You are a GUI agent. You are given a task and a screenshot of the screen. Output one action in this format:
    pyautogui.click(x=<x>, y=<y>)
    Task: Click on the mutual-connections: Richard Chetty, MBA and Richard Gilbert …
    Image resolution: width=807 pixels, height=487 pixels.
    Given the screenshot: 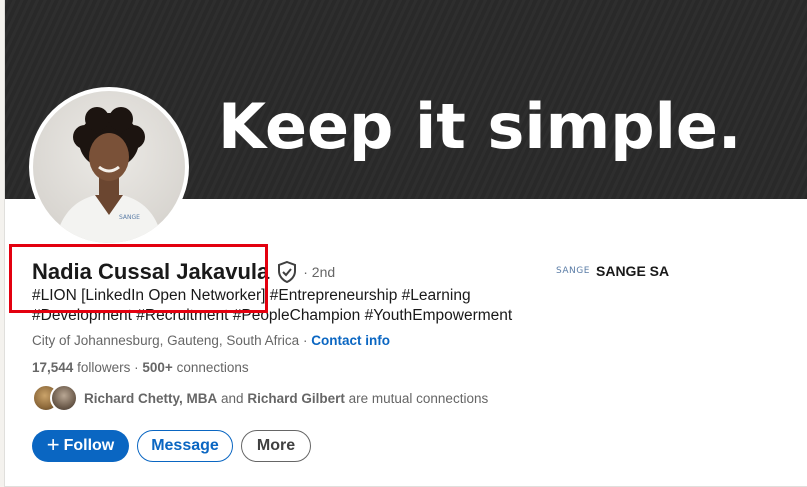 What is the action you would take?
    pyautogui.click(x=260, y=398)
    